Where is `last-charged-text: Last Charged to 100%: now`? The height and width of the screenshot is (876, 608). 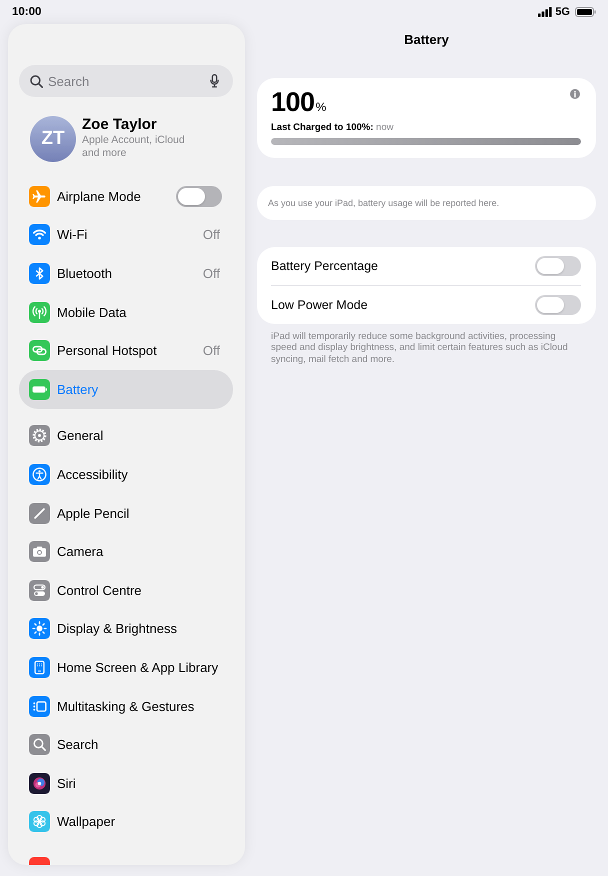
last-charged-text: Last Charged to 100%: now is located at coordinates (332, 128).